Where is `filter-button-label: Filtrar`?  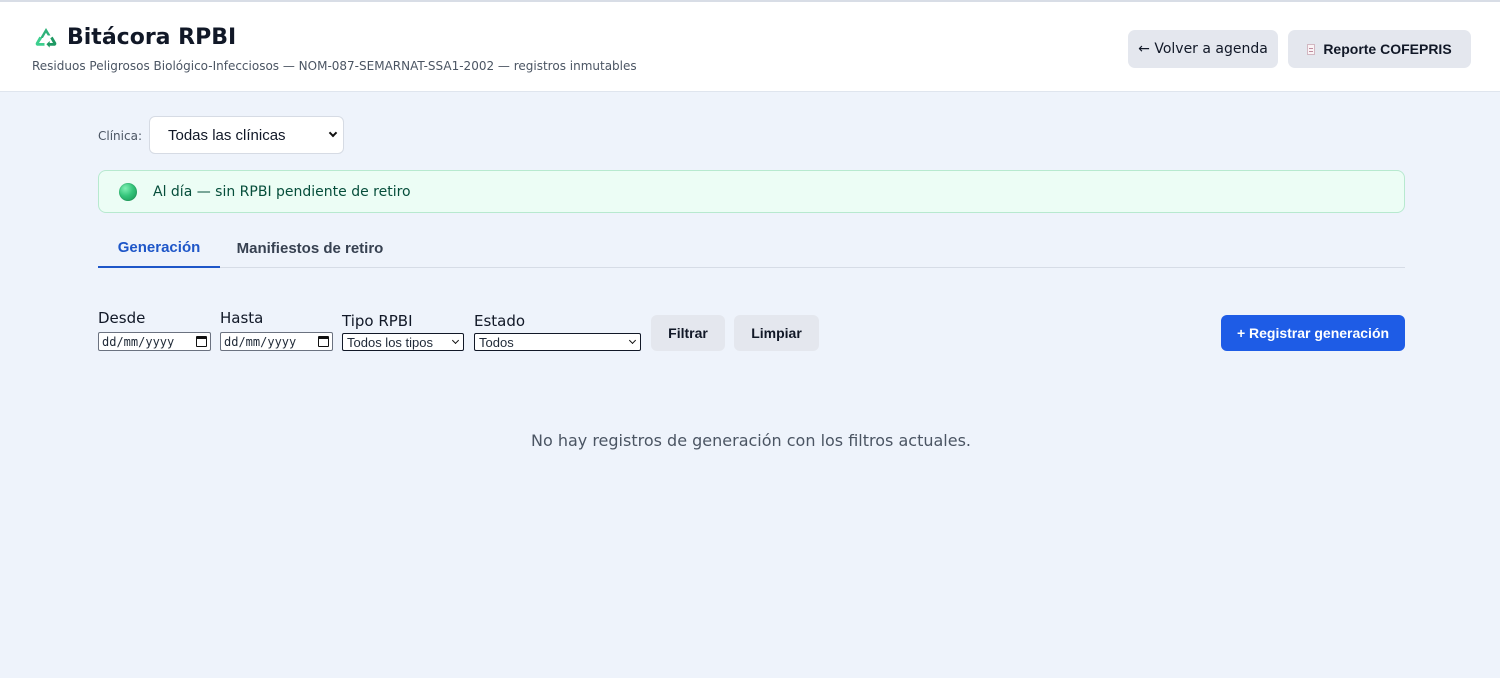
filter-button-label: Filtrar is located at coordinates (688, 333).